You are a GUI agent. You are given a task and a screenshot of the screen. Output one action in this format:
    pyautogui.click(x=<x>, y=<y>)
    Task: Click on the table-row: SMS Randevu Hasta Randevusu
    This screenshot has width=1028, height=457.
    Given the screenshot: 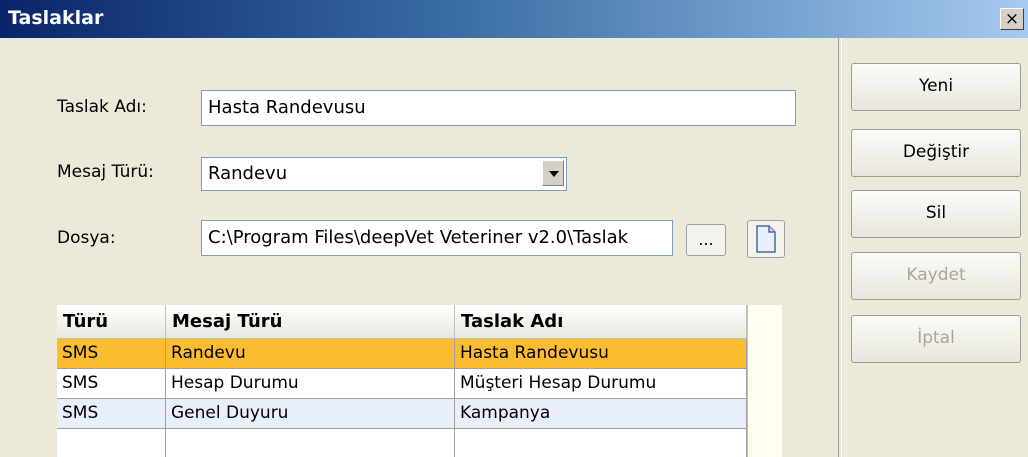 What is the action you would take?
    pyautogui.click(x=402, y=354)
    